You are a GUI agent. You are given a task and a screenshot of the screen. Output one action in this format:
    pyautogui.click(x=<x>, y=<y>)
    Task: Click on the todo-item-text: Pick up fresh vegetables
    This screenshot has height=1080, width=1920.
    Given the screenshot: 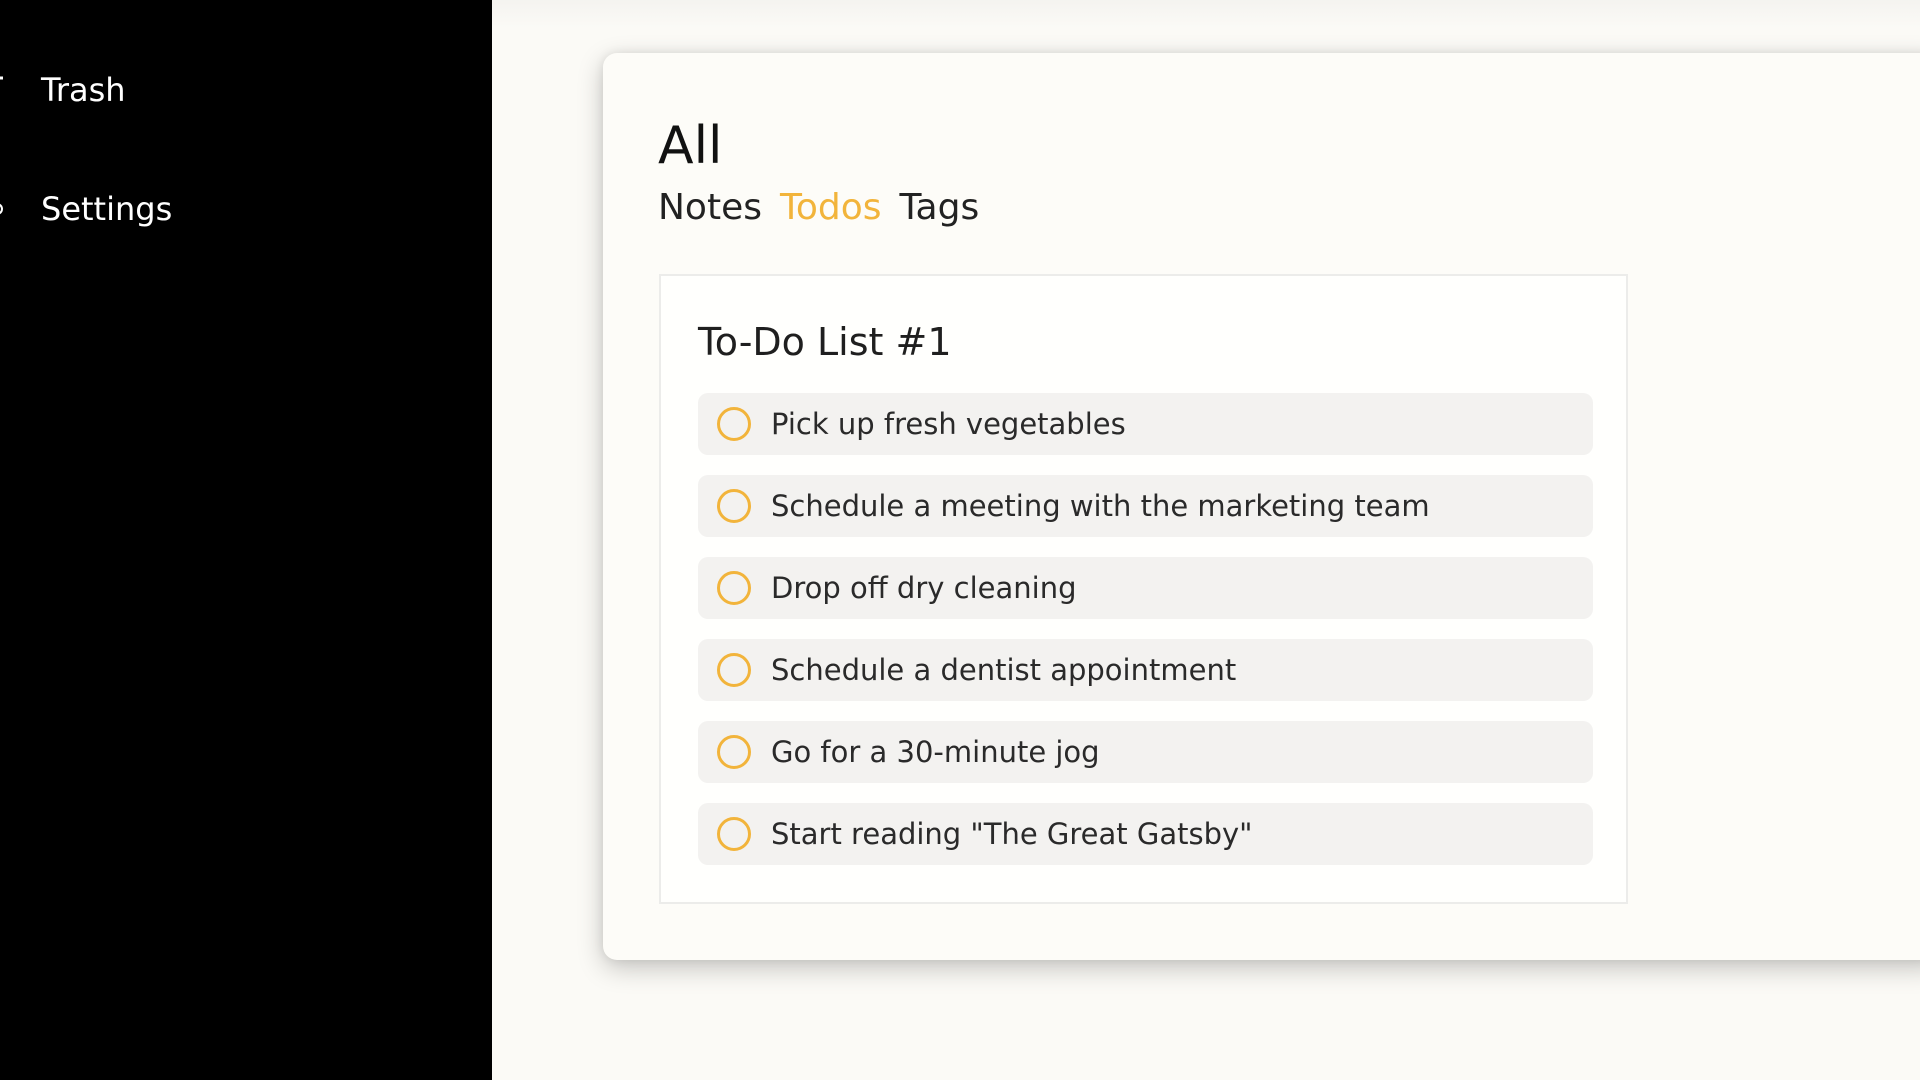 What is the action you would take?
    pyautogui.click(x=948, y=424)
    